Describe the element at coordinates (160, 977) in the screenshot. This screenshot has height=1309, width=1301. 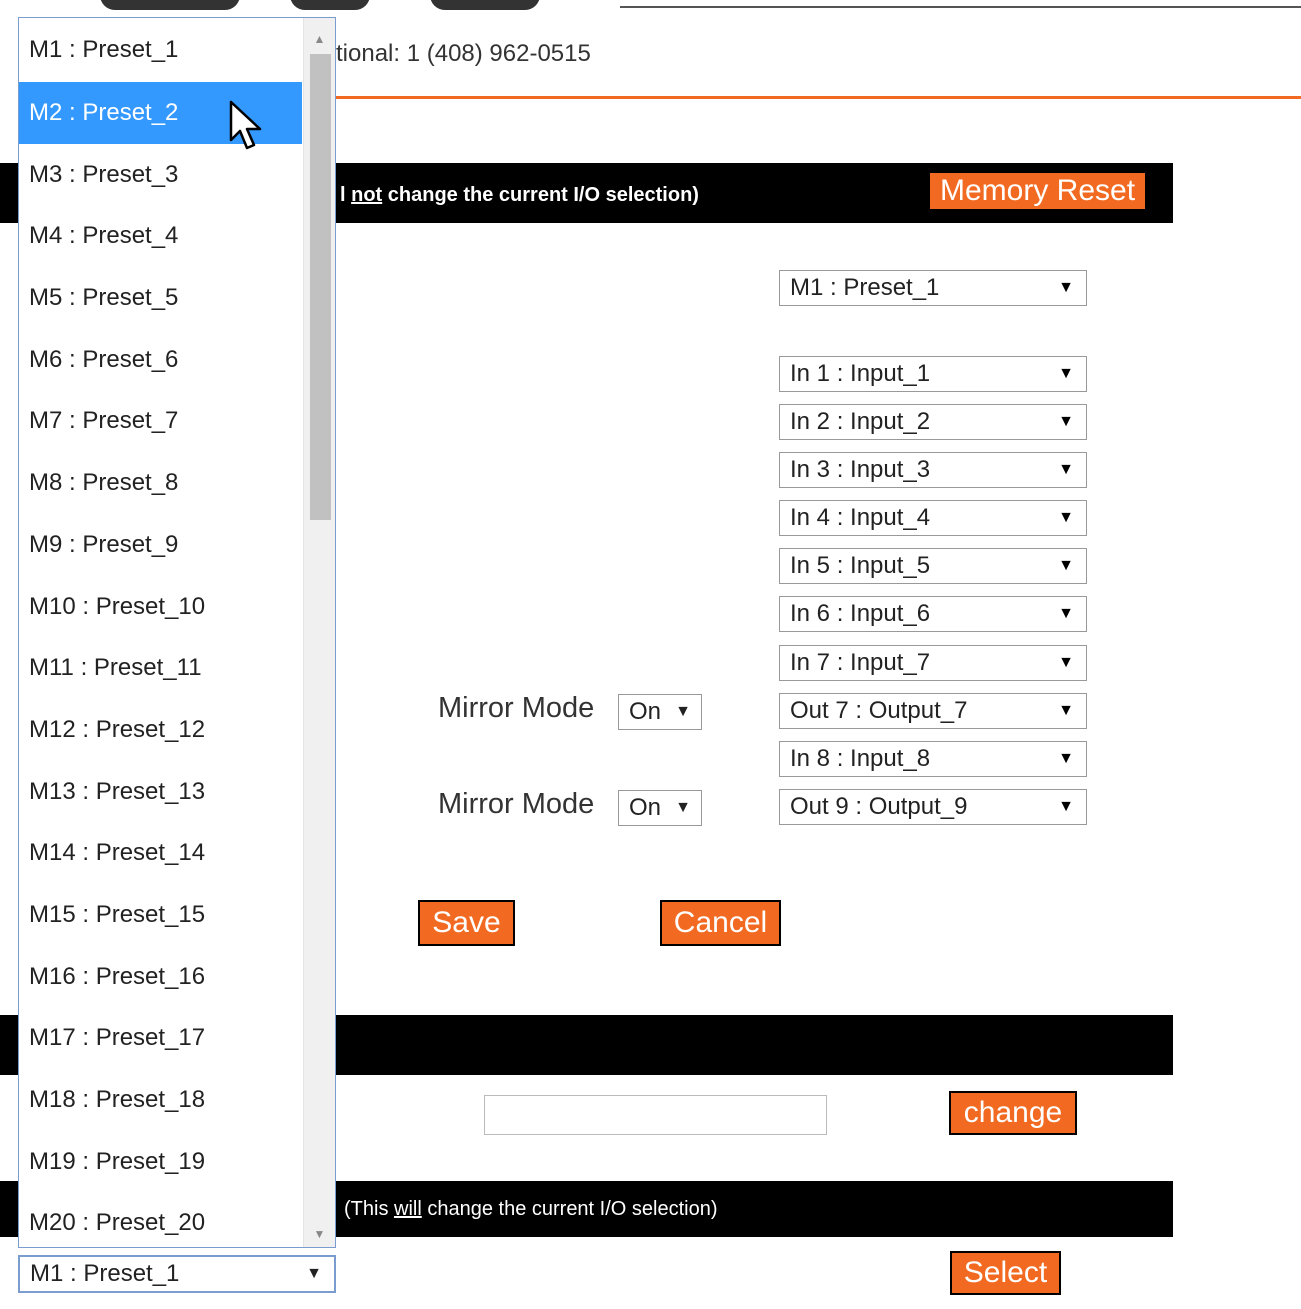
I see `dropdown-option: M16 : Preset_16` at that location.